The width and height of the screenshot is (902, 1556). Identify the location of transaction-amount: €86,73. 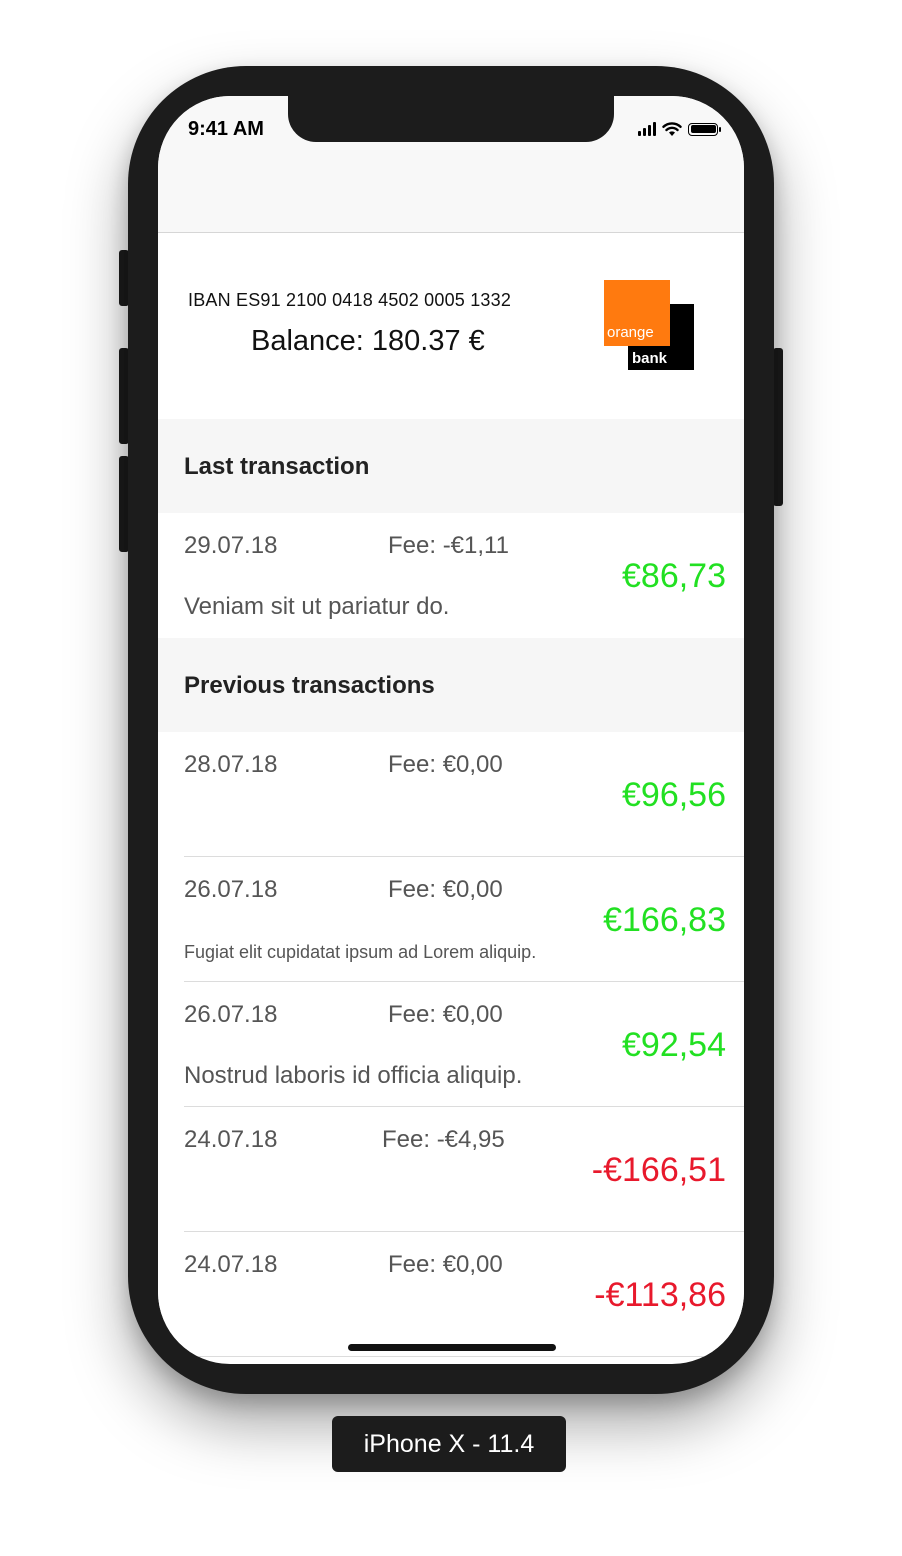
(674, 576).